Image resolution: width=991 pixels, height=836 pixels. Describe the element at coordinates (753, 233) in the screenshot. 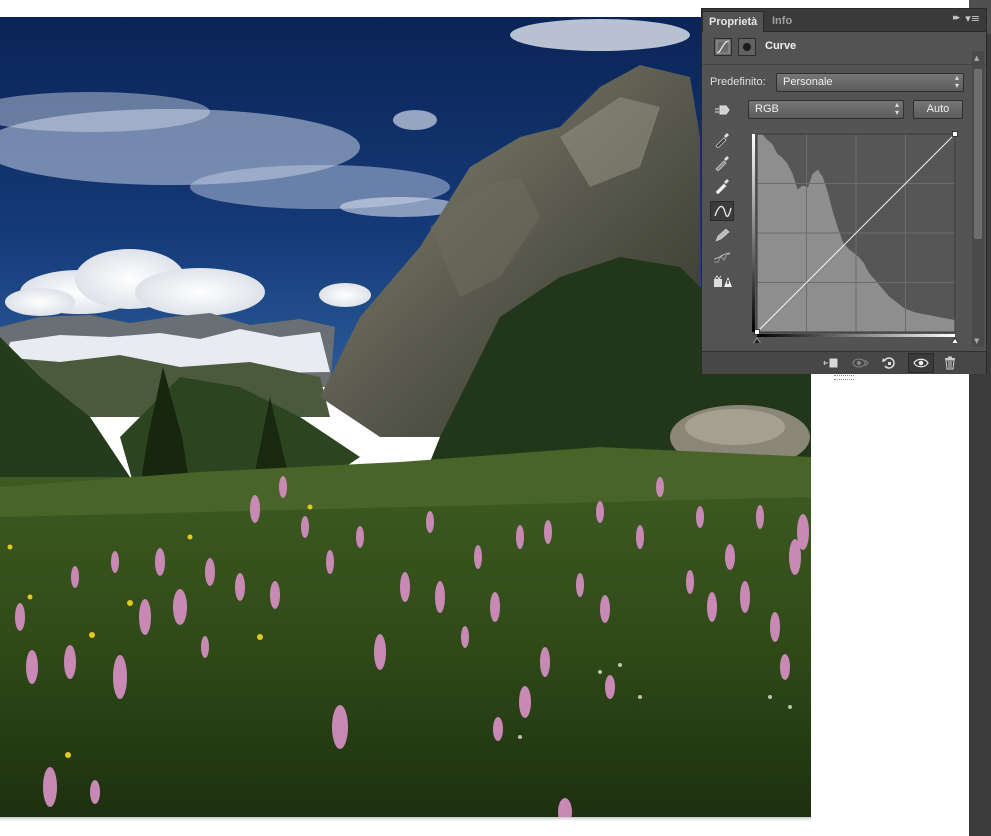

I see `output-gradient-bar` at that location.